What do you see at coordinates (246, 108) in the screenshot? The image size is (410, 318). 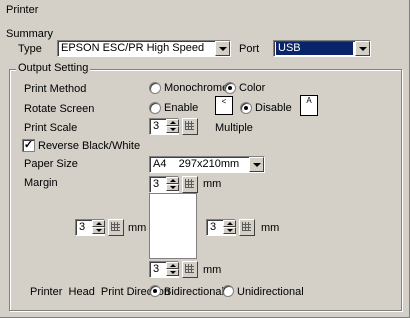 I see `disable-radio` at bounding box center [246, 108].